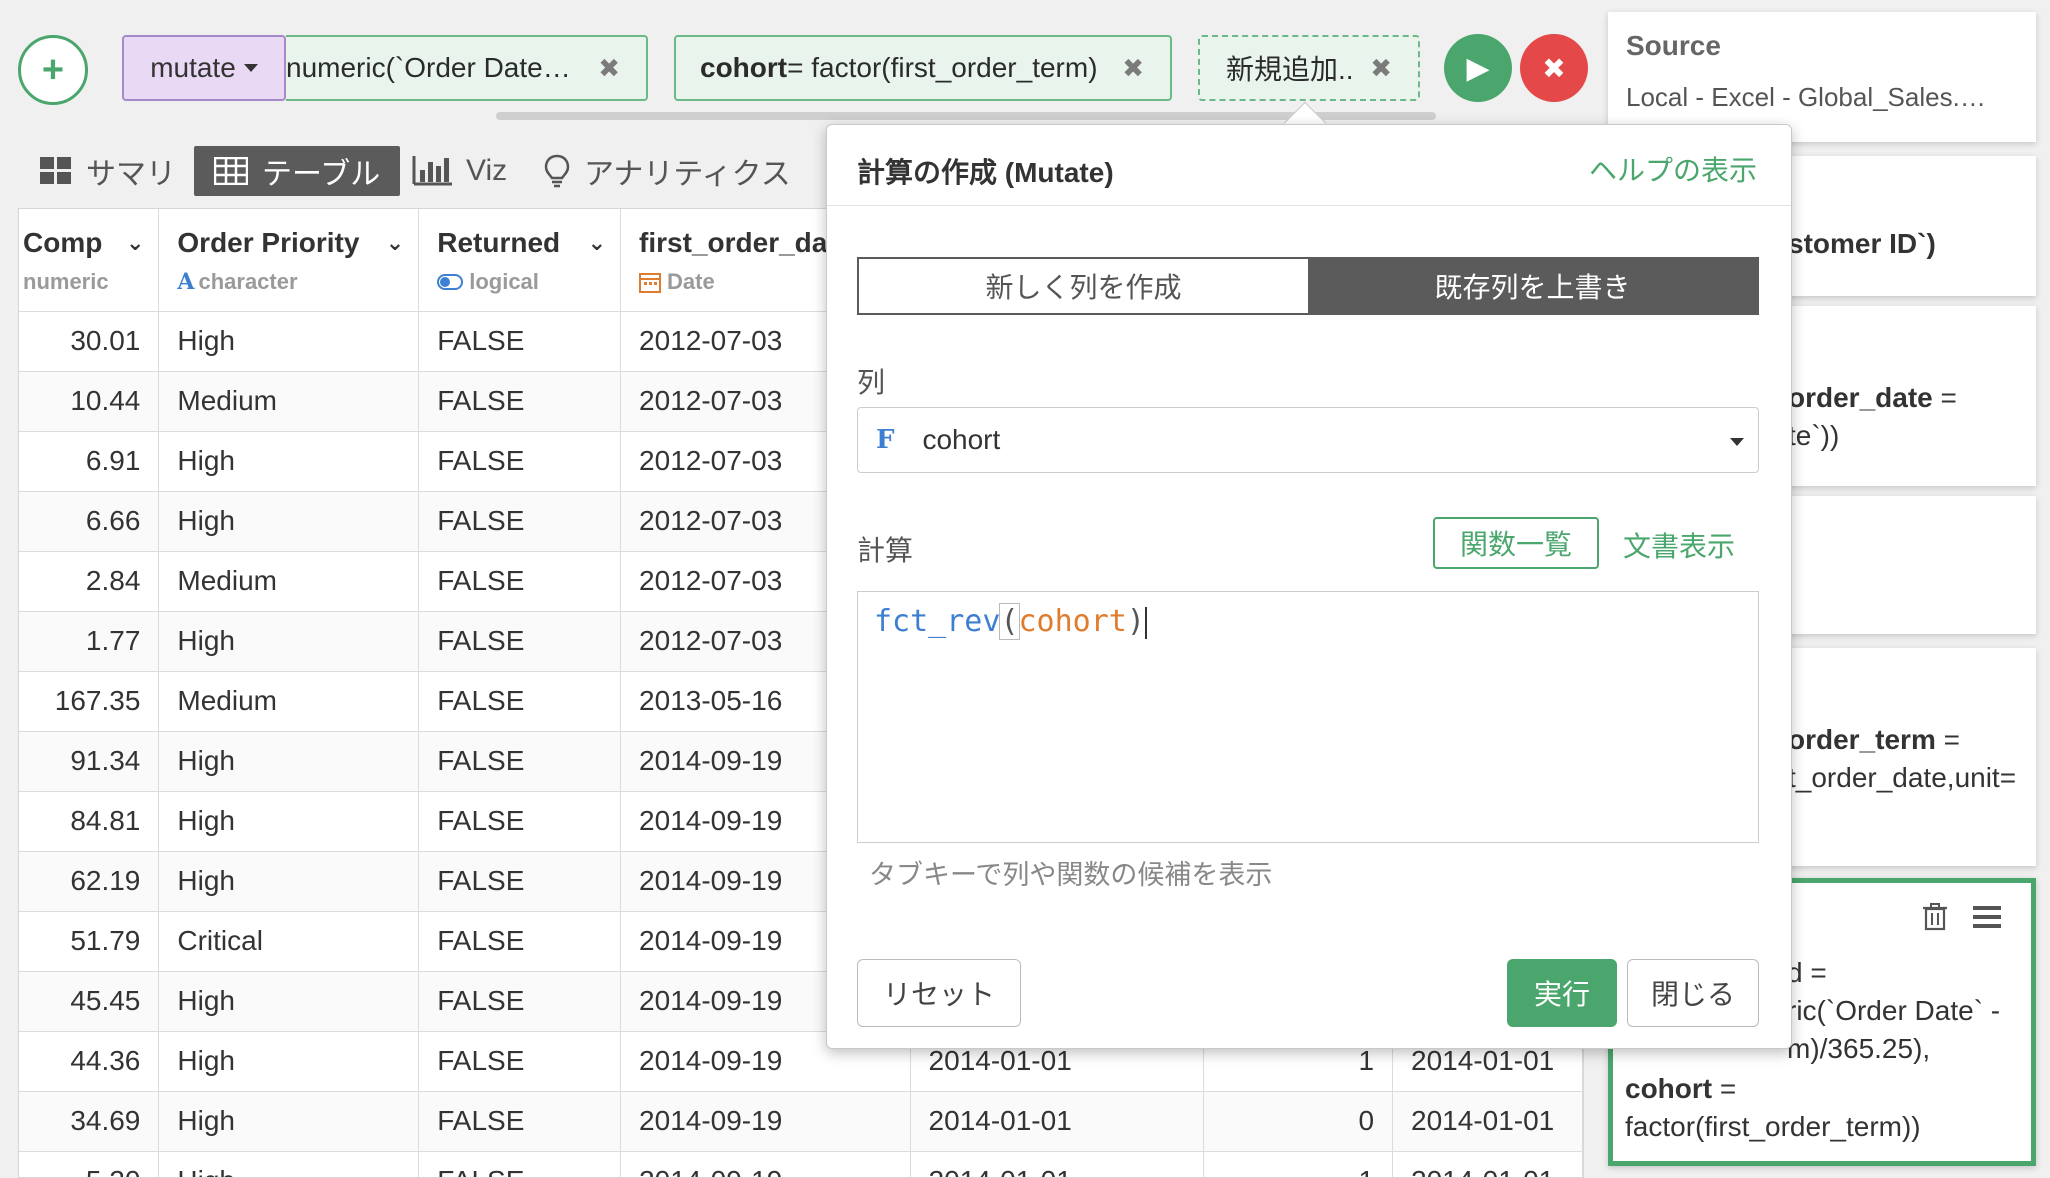 This screenshot has width=2050, height=1178. Describe the element at coordinates (871, 382) in the screenshot. I see `column-label: 列` at that location.